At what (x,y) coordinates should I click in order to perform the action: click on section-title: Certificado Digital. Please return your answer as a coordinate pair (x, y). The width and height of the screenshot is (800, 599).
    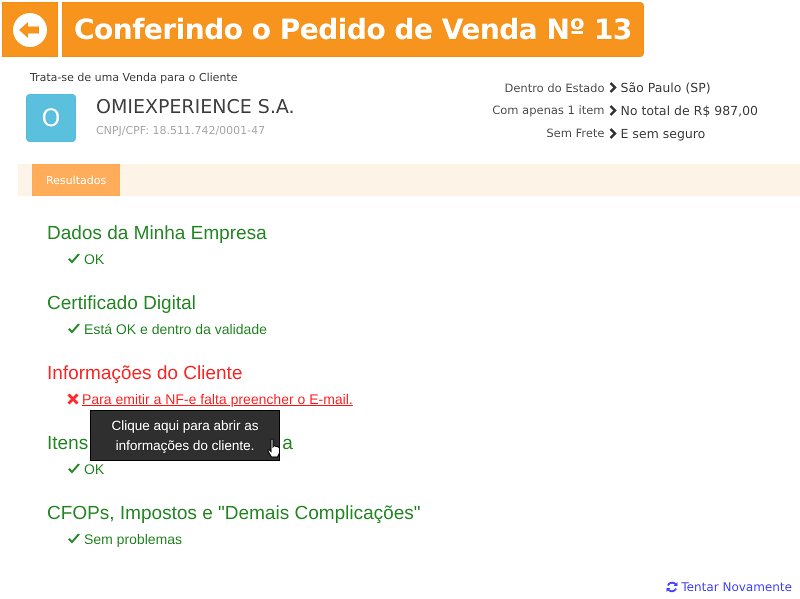
    Looking at the image, I should click on (121, 304).